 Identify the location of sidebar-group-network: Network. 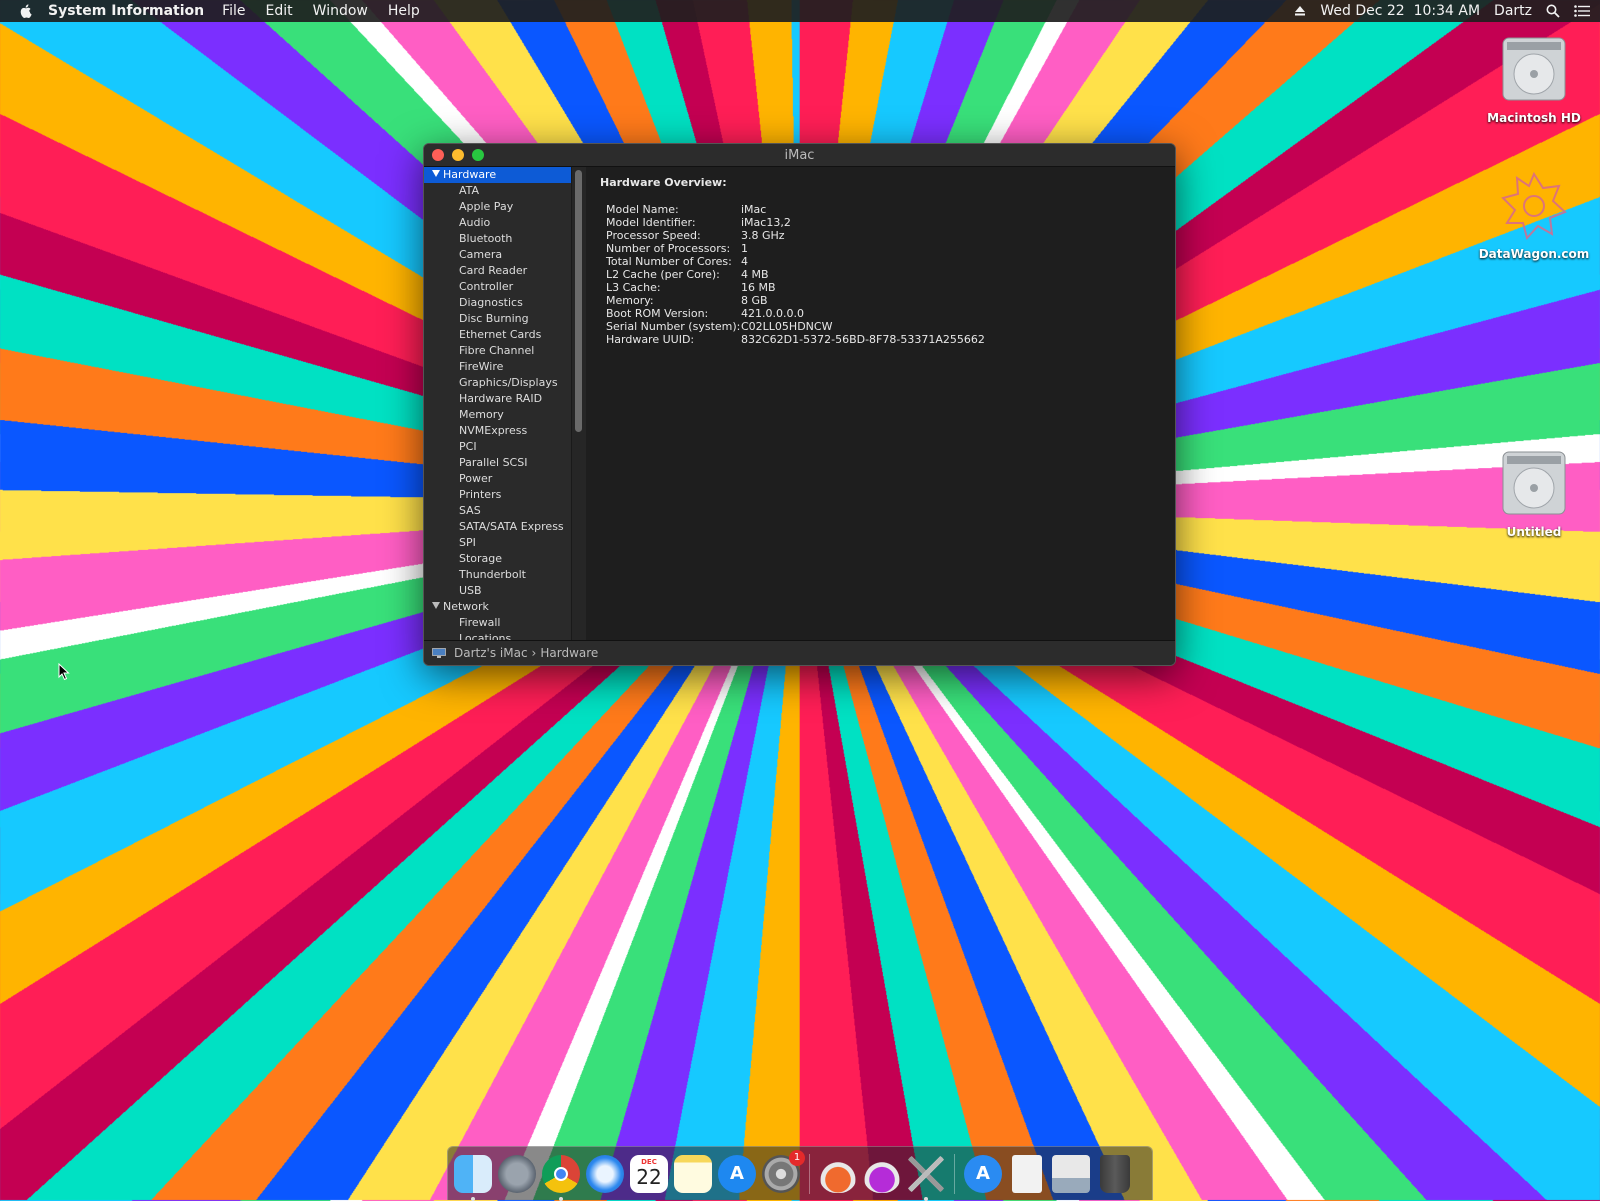
(497, 607).